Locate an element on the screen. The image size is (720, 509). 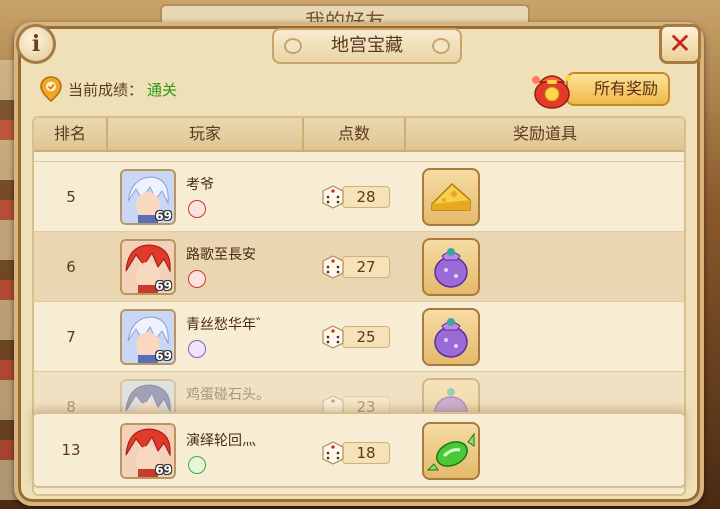
current-score: 当前成绩： 通关 is located at coordinates (108, 89).